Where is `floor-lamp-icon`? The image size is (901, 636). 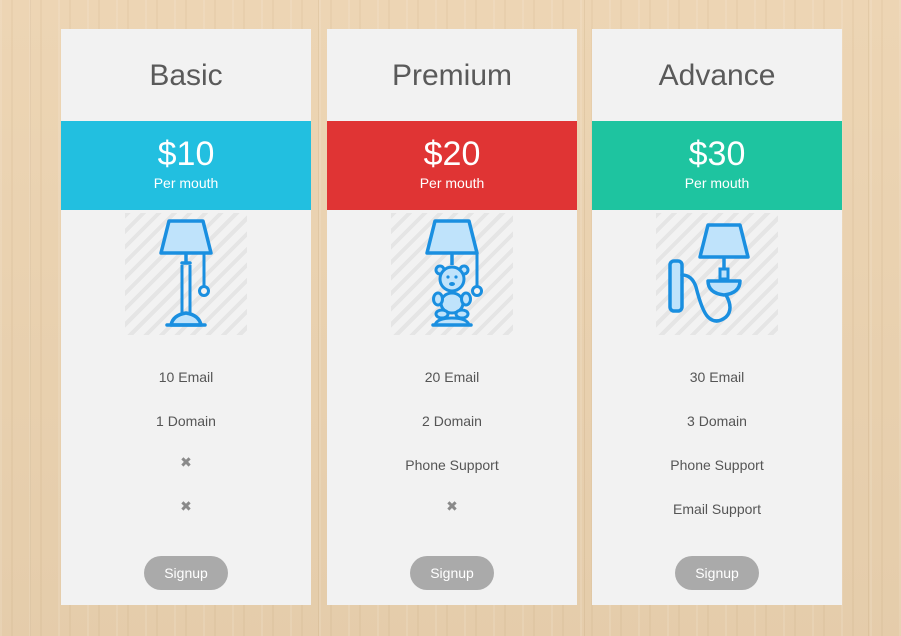
floor-lamp-icon is located at coordinates (186, 274).